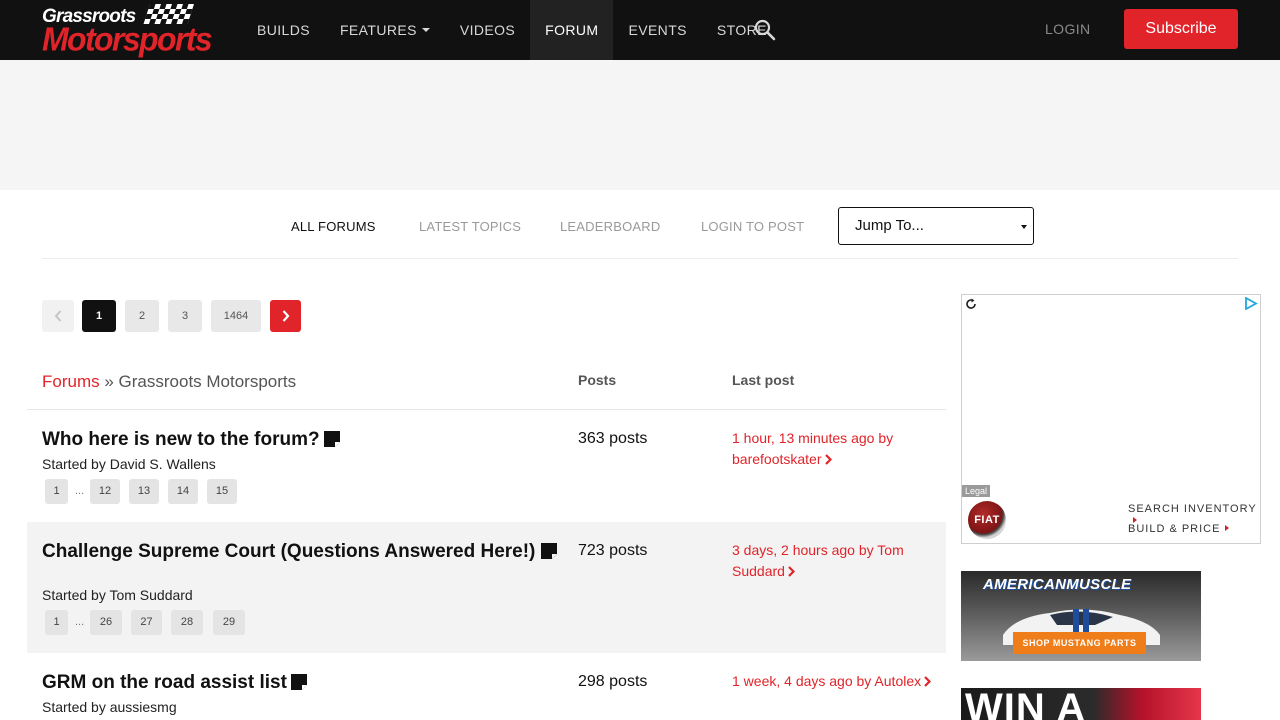 Image resolution: width=1280 pixels, height=720 pixels. What do you see at coordinates (1174, 529) in the screenshot?
I see `build-price-label: BUILD & PRICE` at bounding box center [1174, 529].